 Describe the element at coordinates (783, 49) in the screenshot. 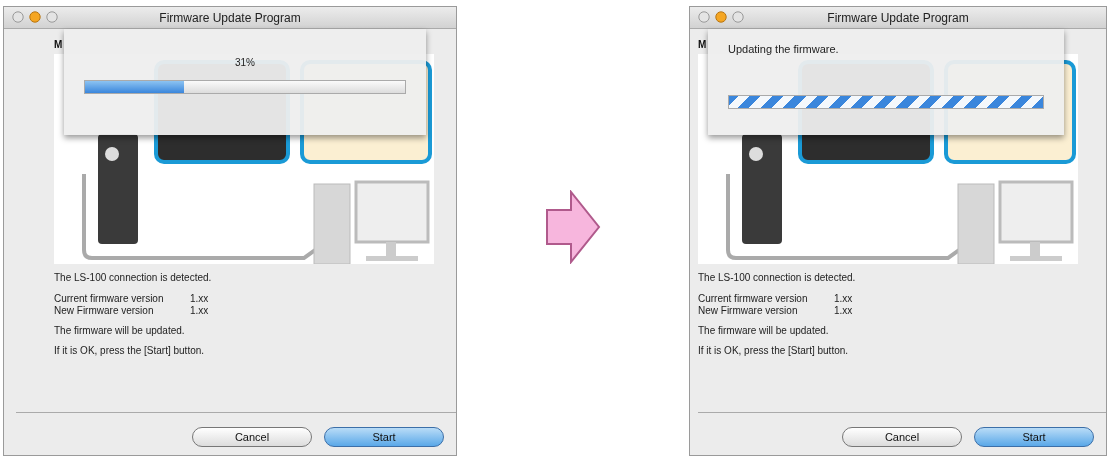

I see `progress-text: Updating the firmware.` at that location.